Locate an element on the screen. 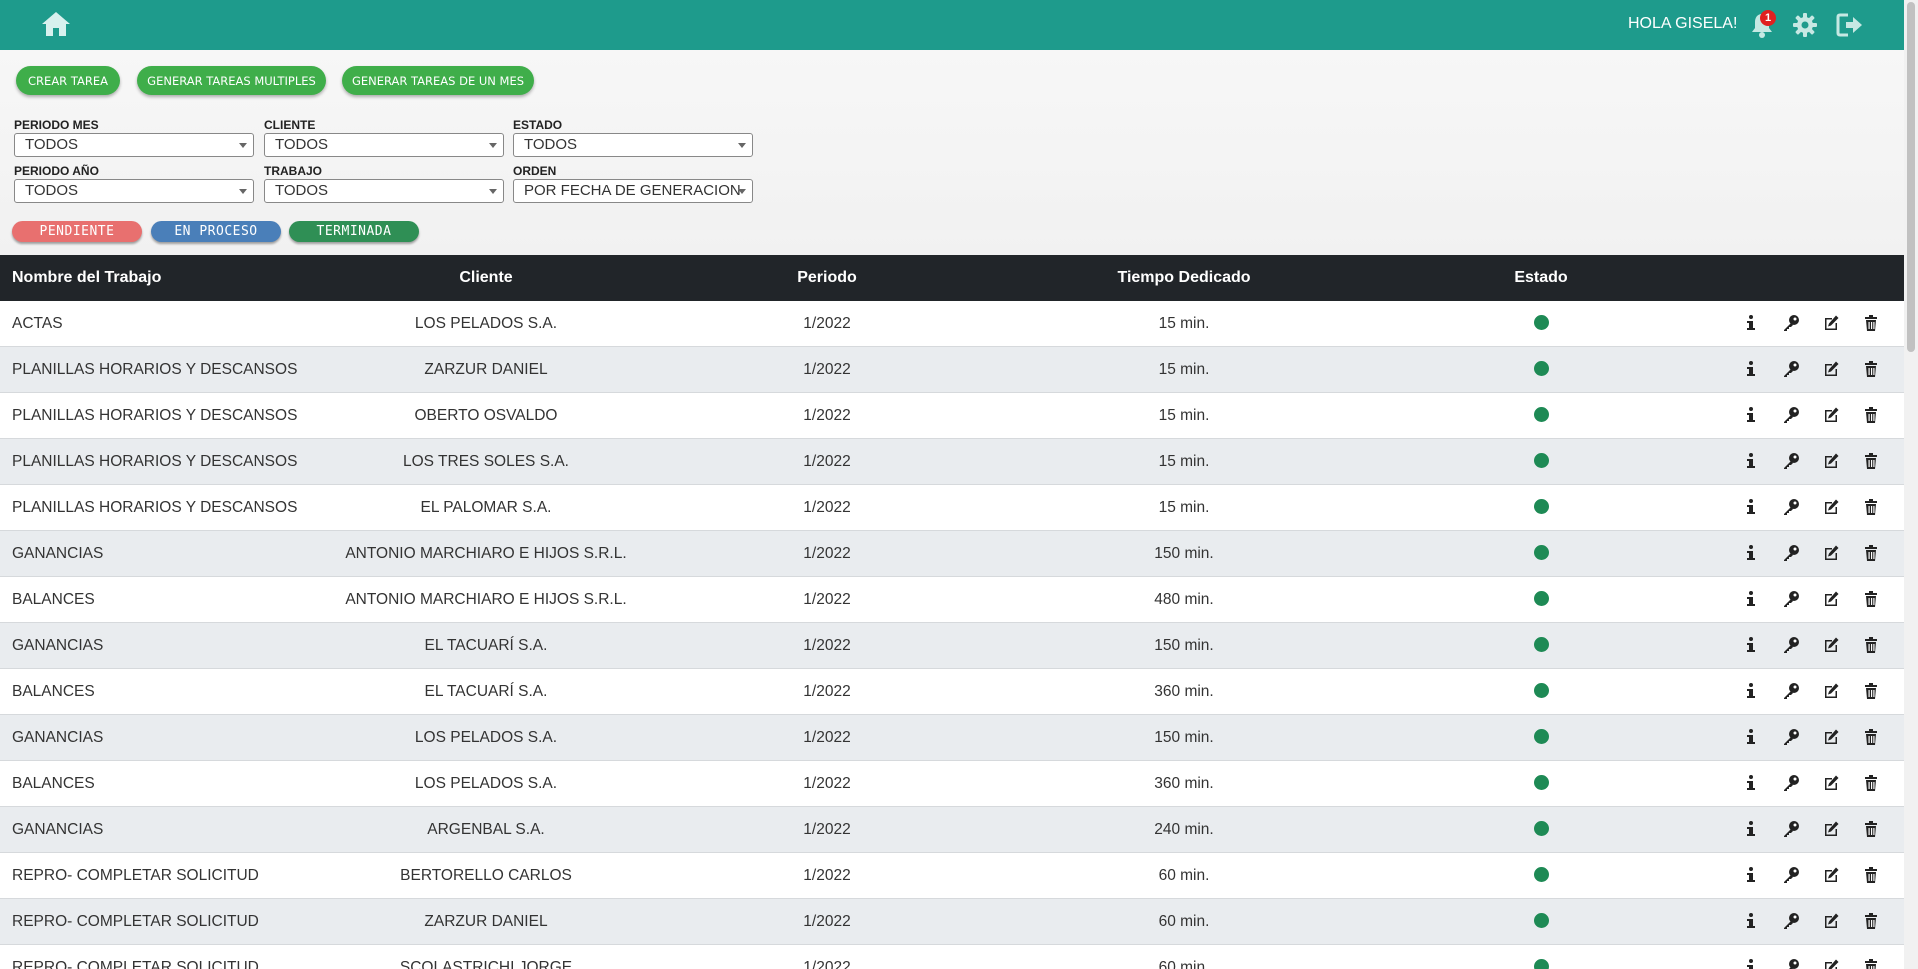  job-name-cell: PLANILLAS HORARIOS Y DESCANSOS is located at coordinates (155, 415).